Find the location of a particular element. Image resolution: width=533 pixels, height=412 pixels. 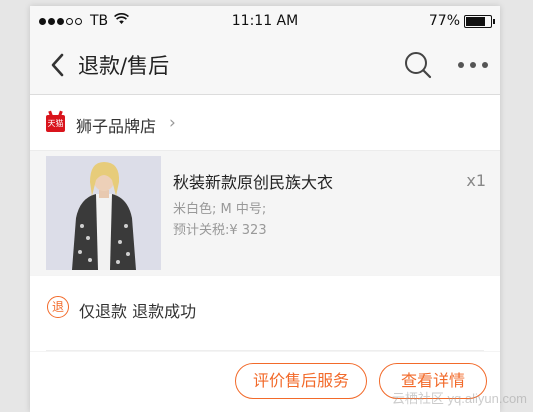

status-bar: TB 11:11 AM 77% is located at coordinates (265, 21).